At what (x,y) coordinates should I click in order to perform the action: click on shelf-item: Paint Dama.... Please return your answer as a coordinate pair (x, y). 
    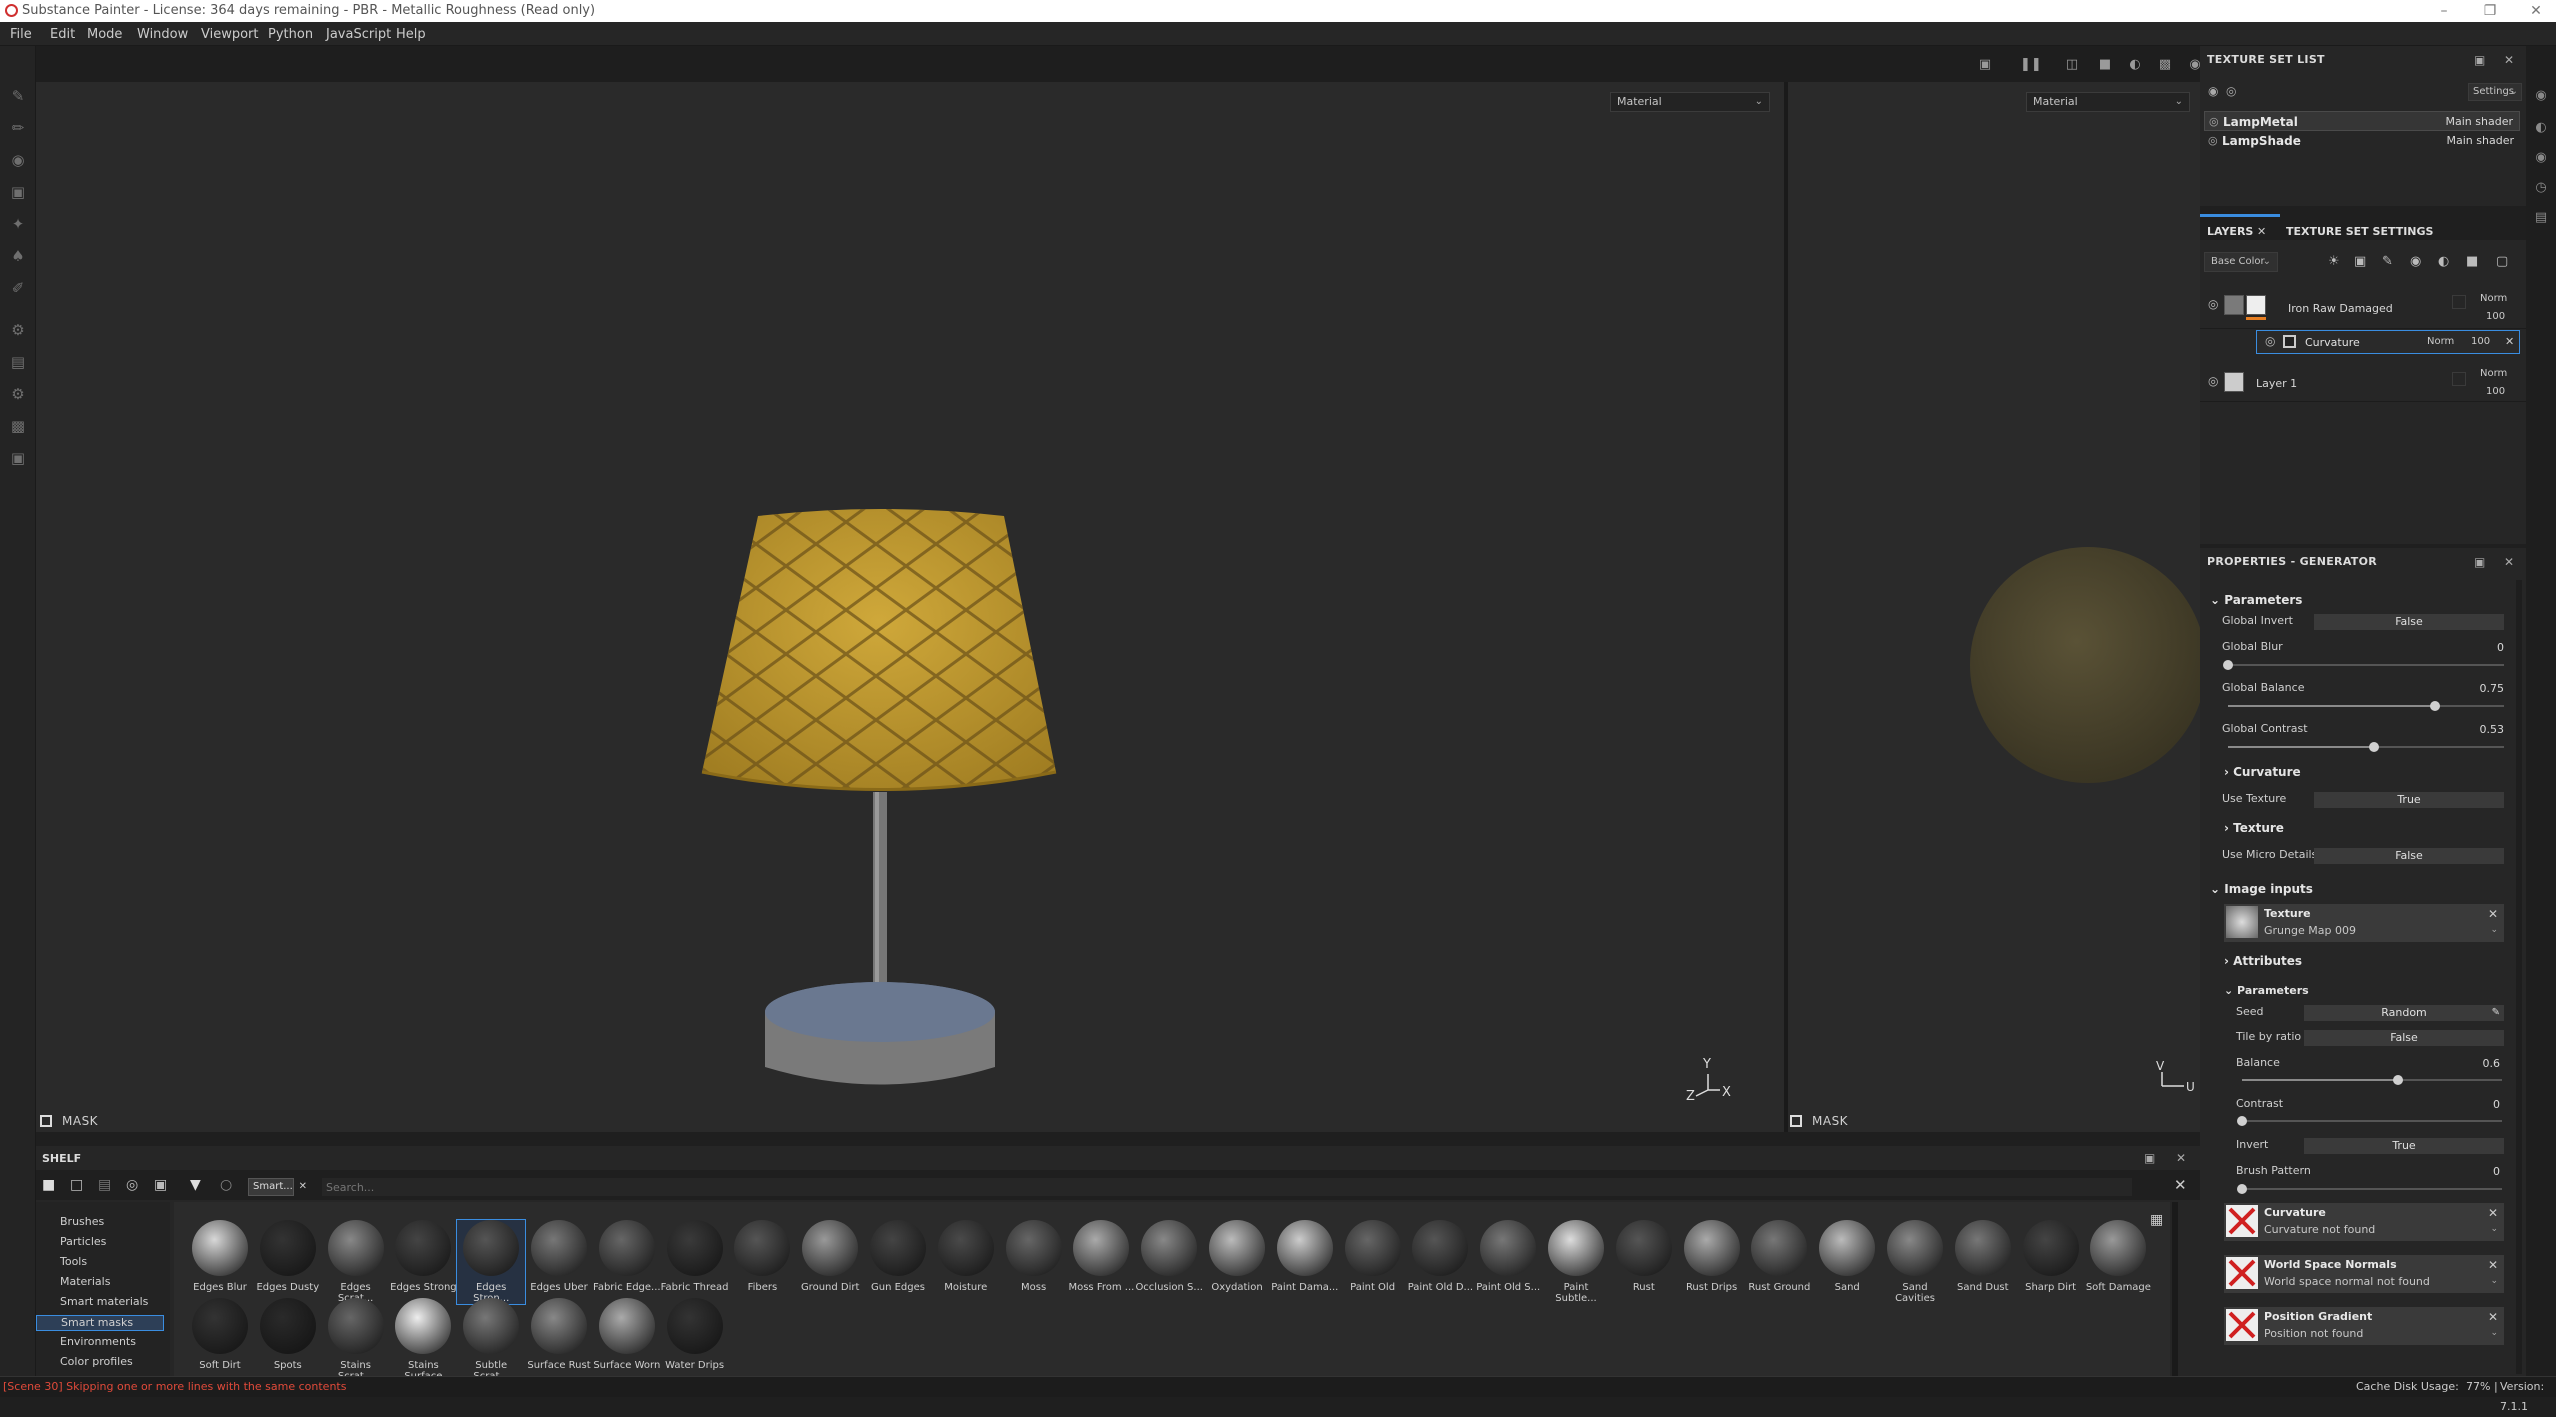
    Looking at the image, I should click on (1305, 1256).